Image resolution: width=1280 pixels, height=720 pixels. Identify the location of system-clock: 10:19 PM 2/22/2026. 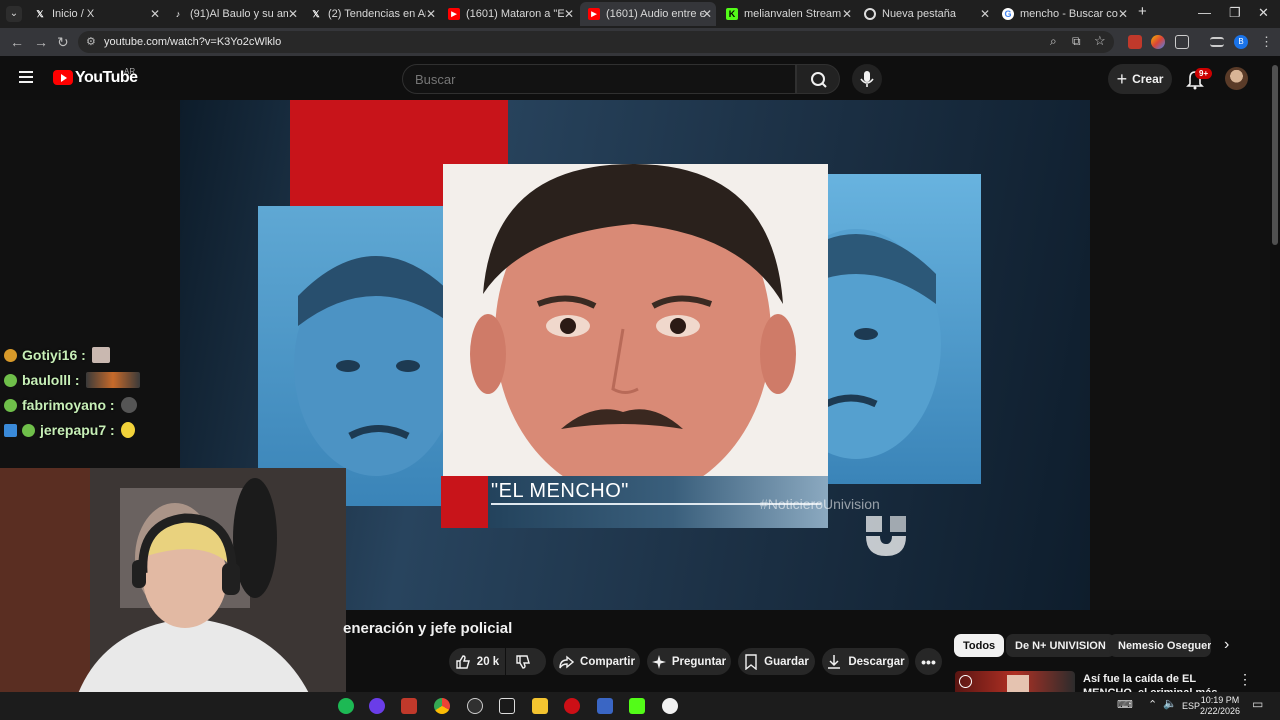
(1220, 706).